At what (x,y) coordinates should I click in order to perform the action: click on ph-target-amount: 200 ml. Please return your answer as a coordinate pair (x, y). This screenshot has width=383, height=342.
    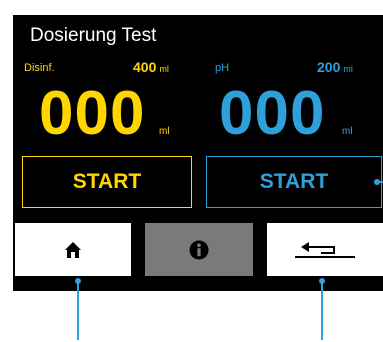
    Looking at the image, I should click on (335, 67).